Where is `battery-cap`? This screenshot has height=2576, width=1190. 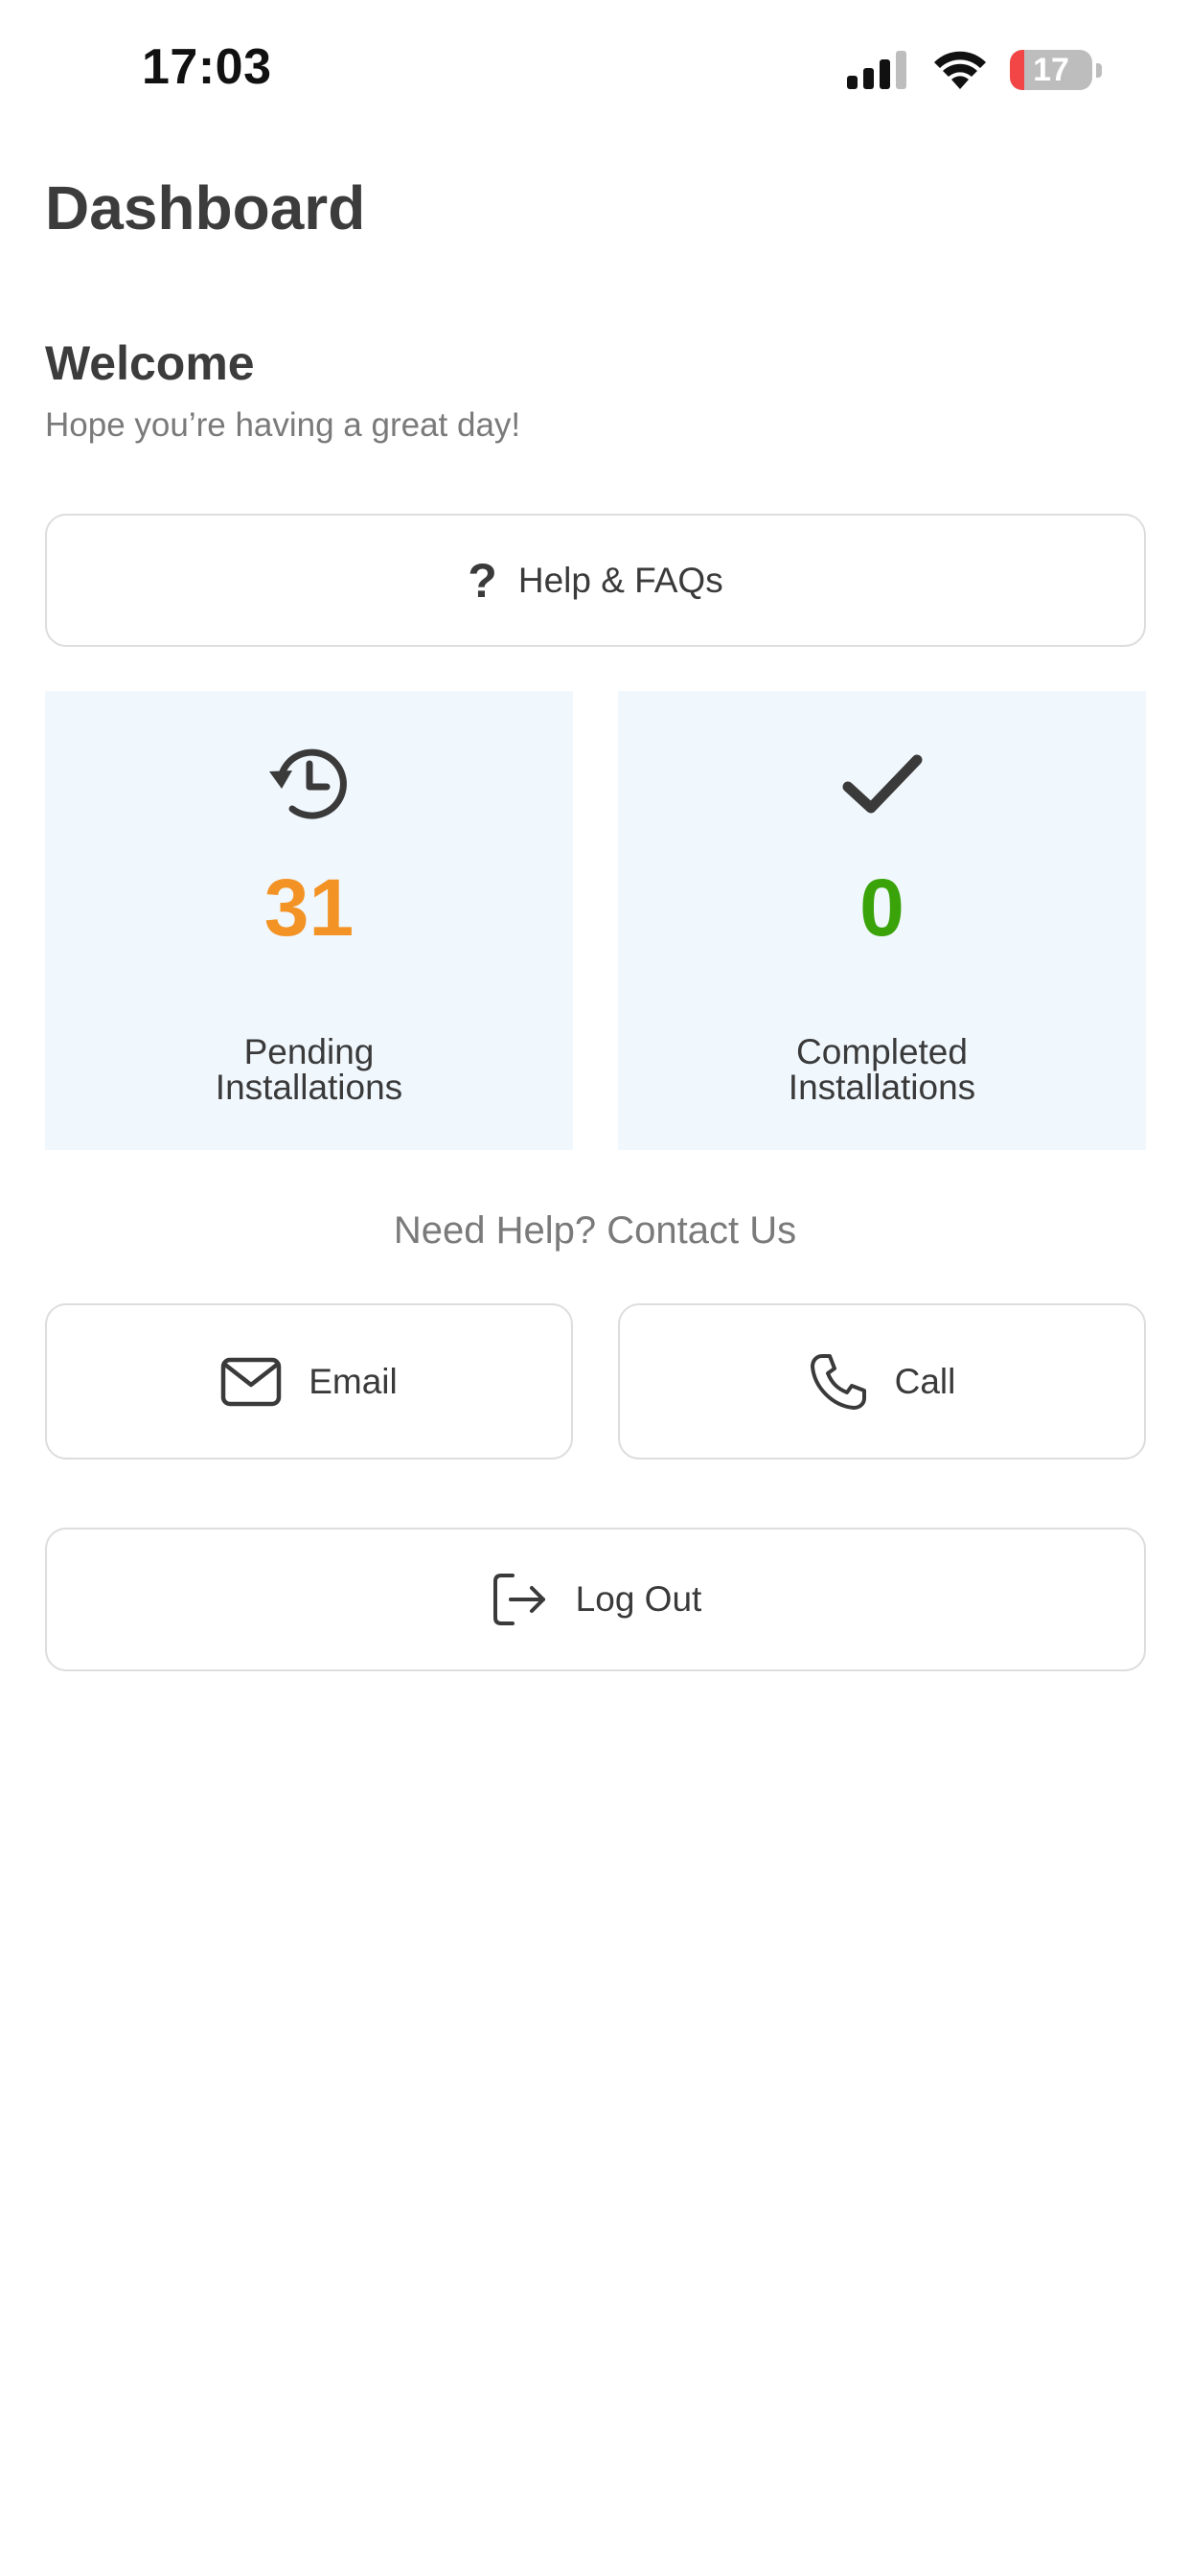 battery-cap is located at coordinates (1099, 70).